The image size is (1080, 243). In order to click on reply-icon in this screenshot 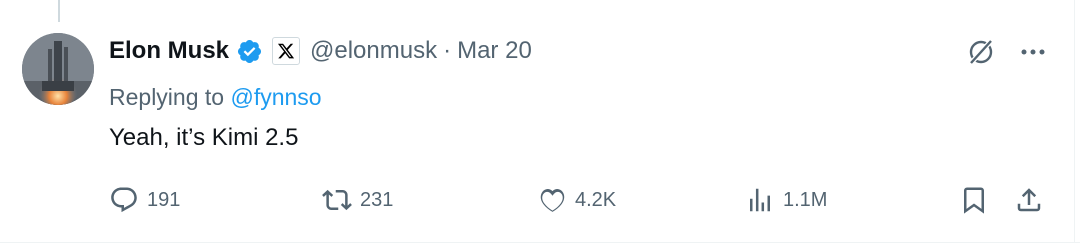, I will do `click(124, 200)`.